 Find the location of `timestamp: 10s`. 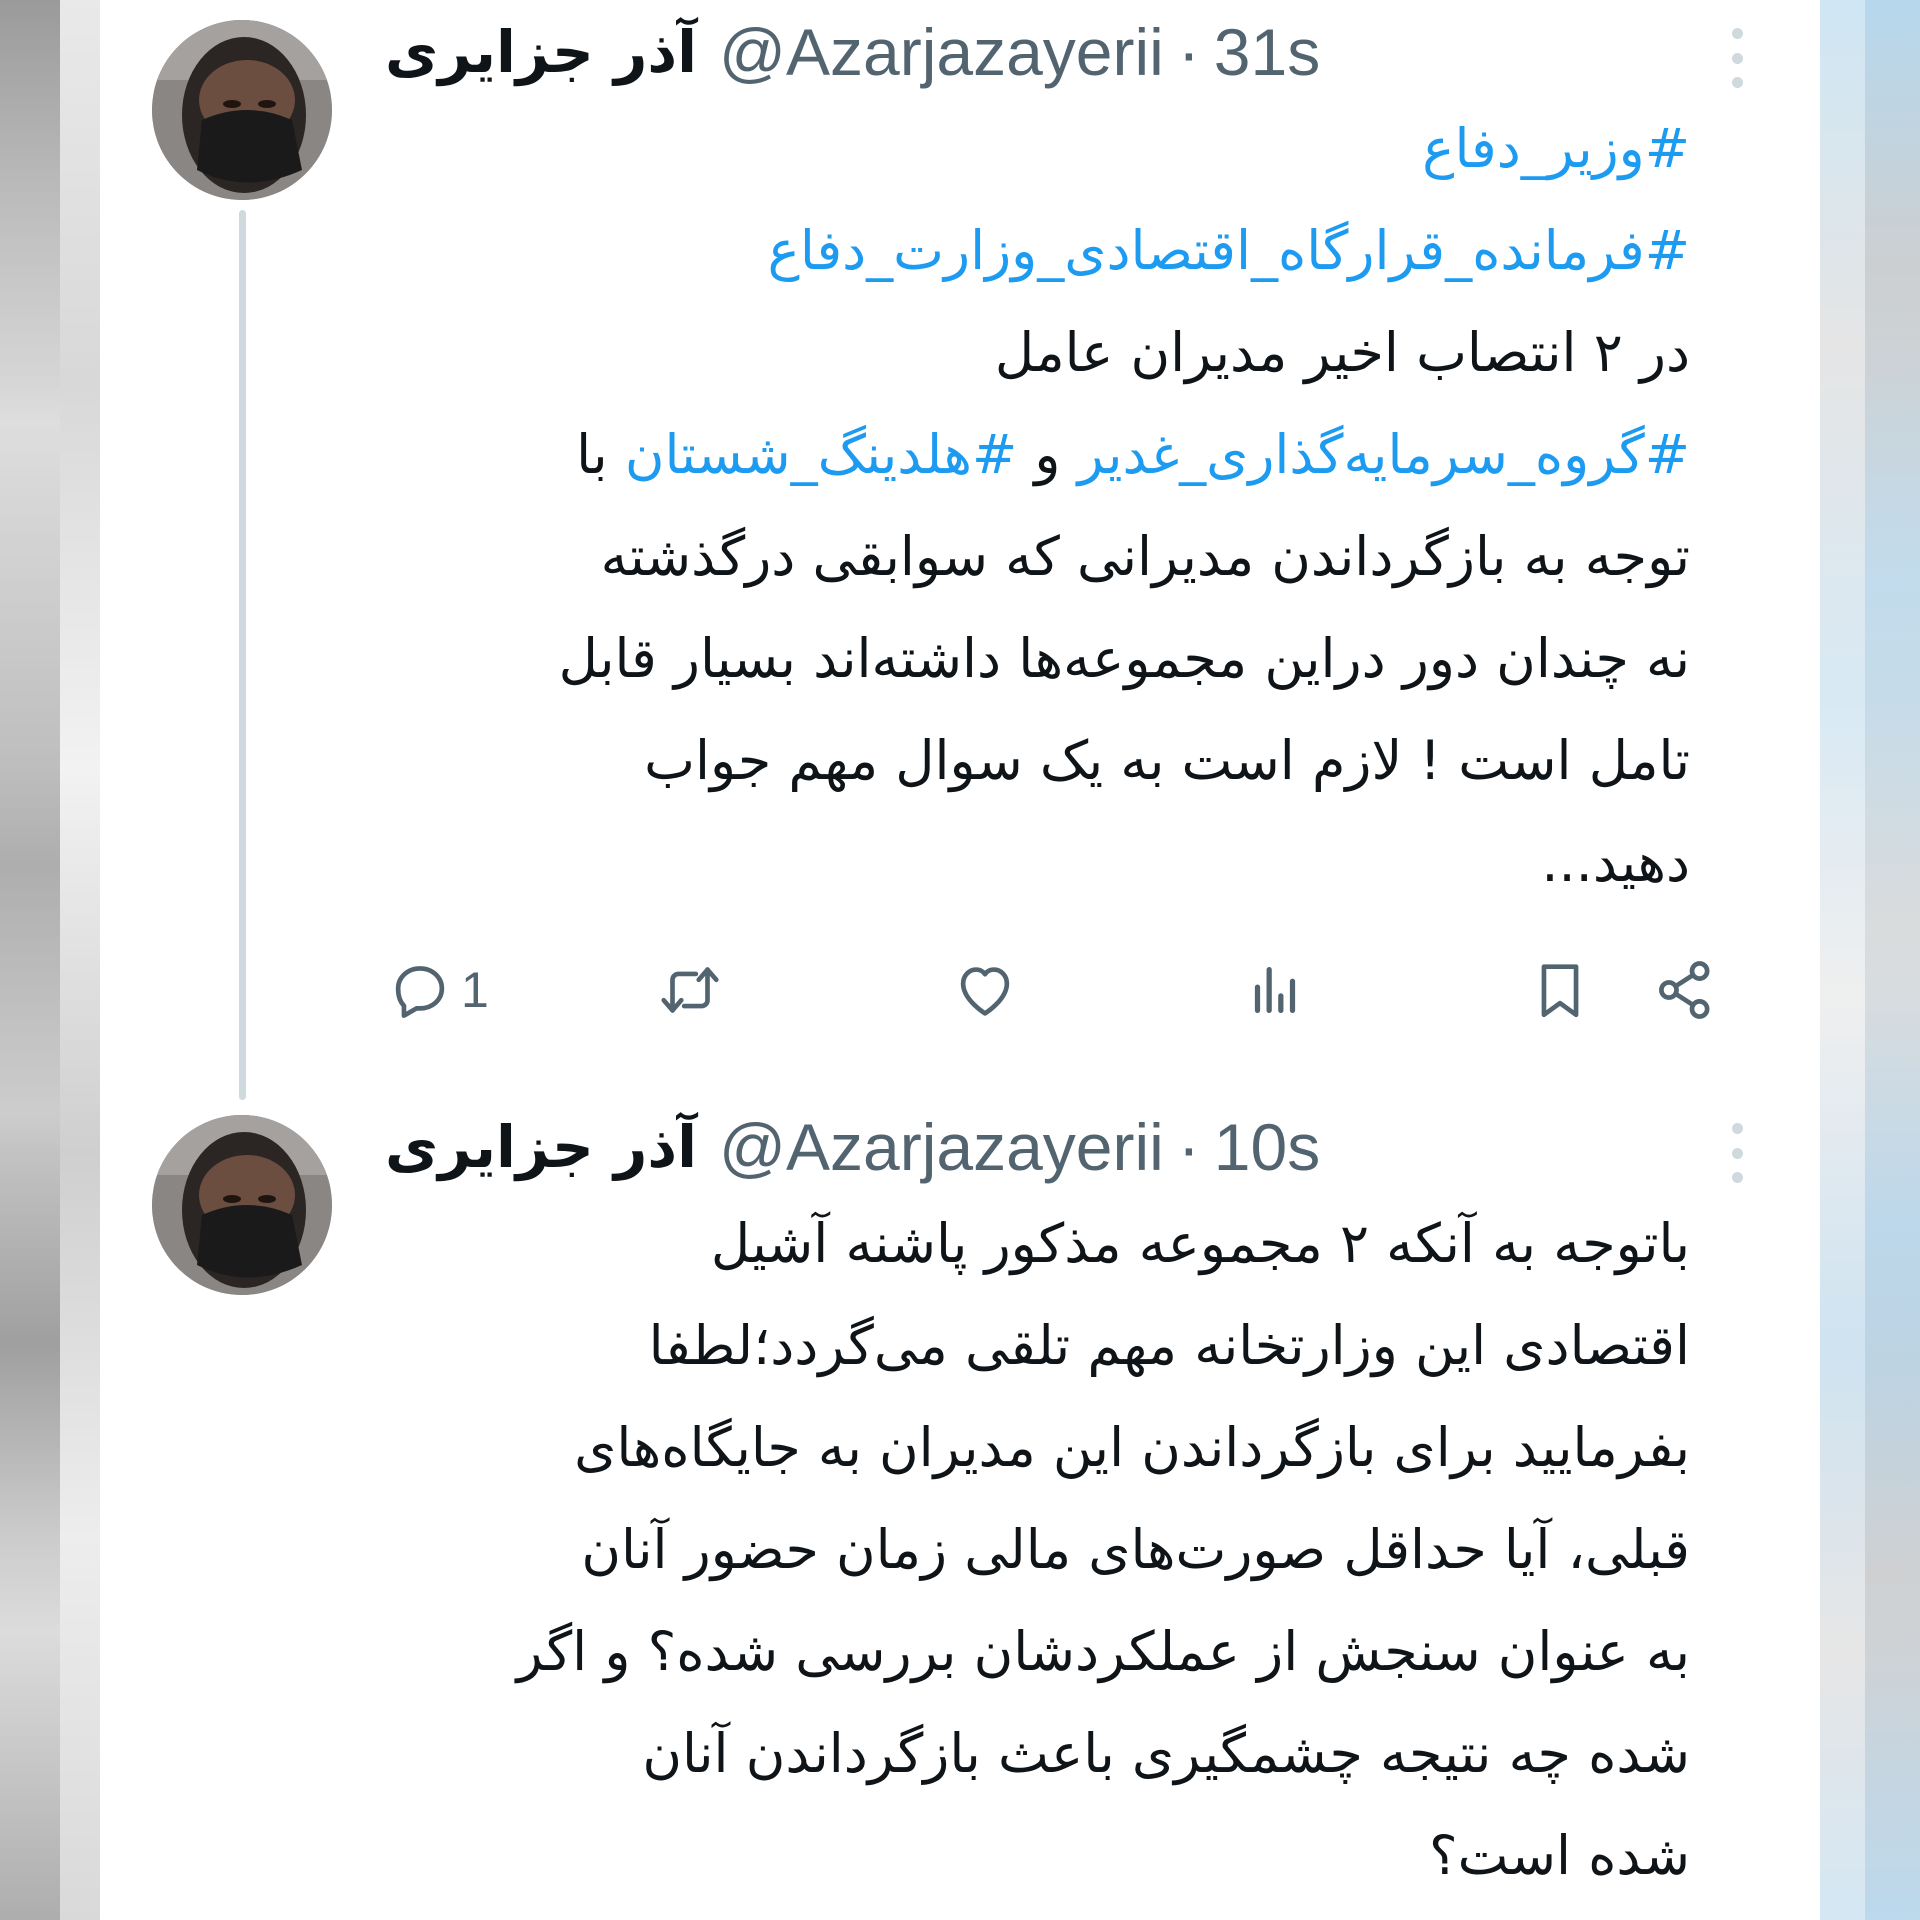

timestamp: 10s is located at coordinates (1267, 1147).